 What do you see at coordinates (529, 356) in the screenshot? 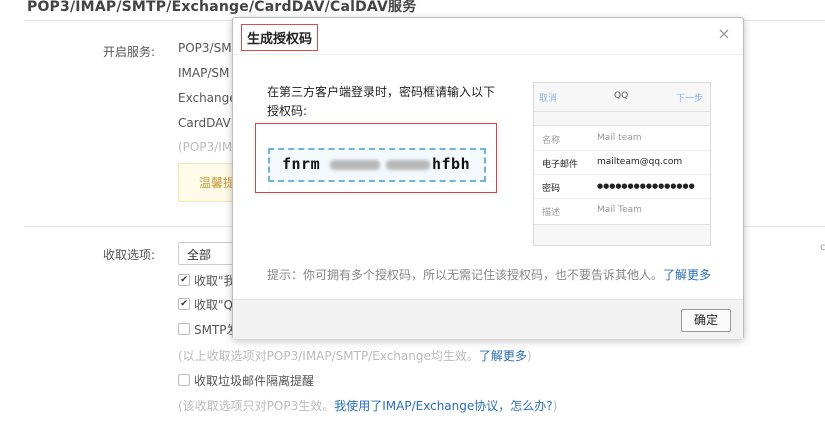
I see `receive-note-end: )` at bounding box center [529, 356].